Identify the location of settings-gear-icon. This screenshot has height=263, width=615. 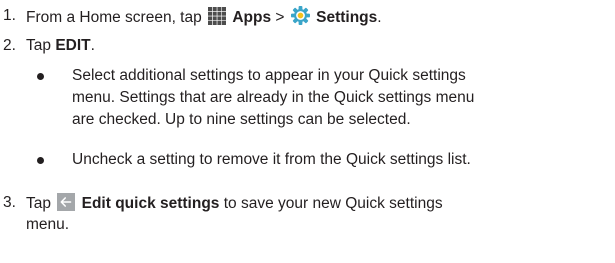
(300, 15).